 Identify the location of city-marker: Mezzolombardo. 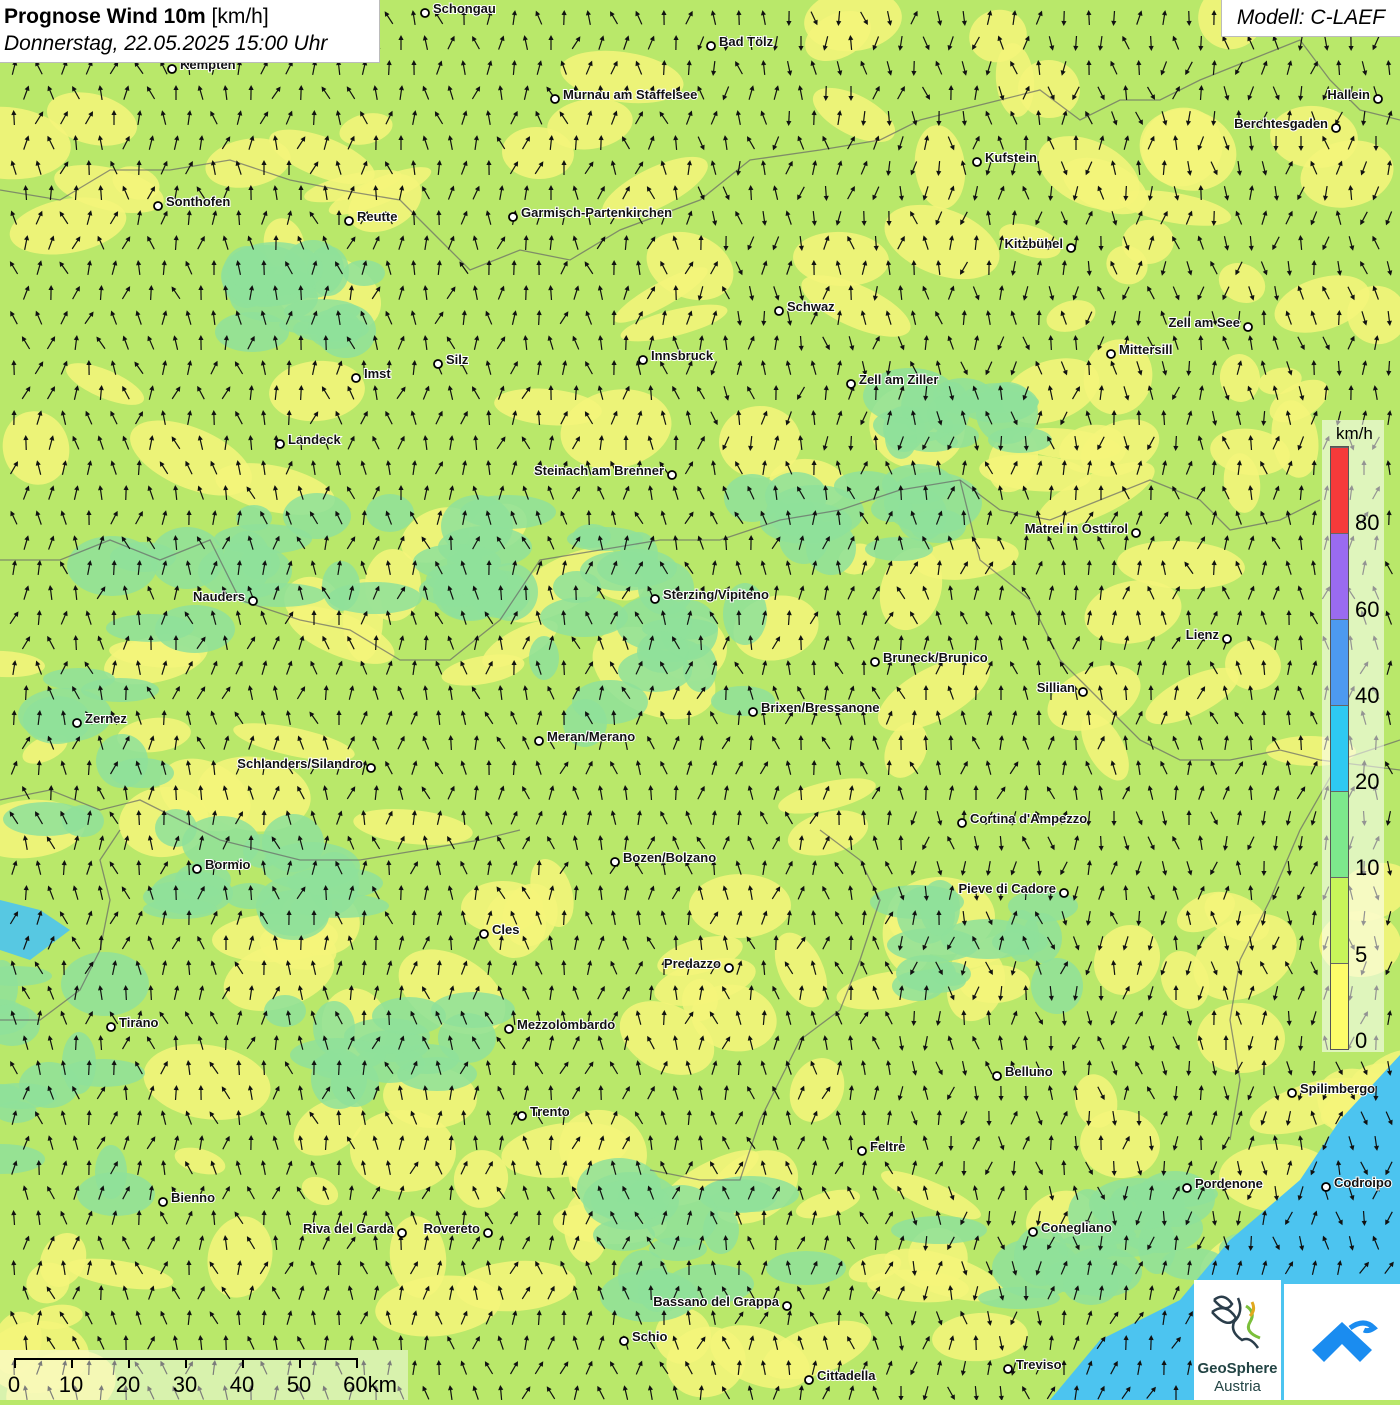
(560, 1025).